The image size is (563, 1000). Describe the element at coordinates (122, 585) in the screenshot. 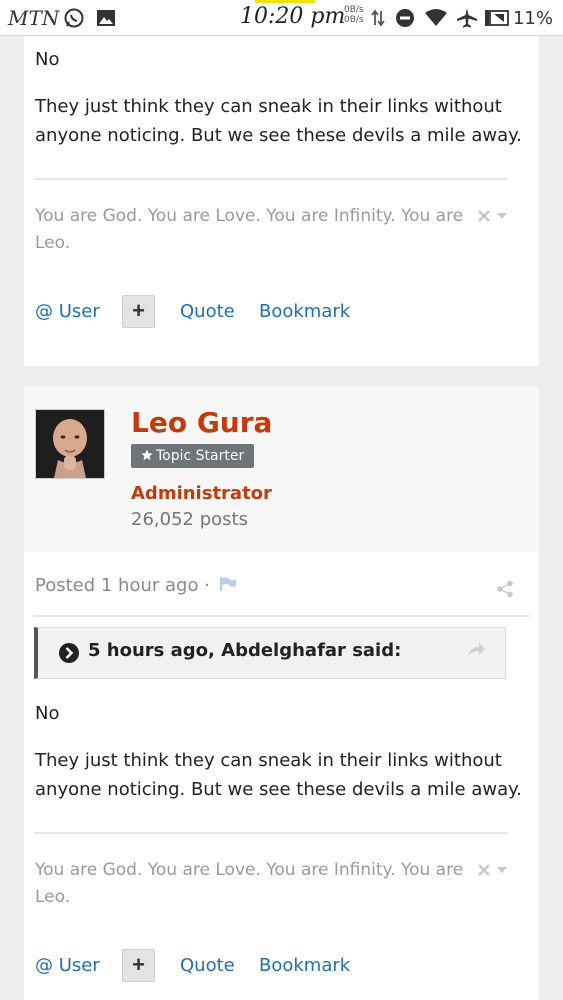

I see `posted-time-text: Posted 1 hour ago ·` at that location.